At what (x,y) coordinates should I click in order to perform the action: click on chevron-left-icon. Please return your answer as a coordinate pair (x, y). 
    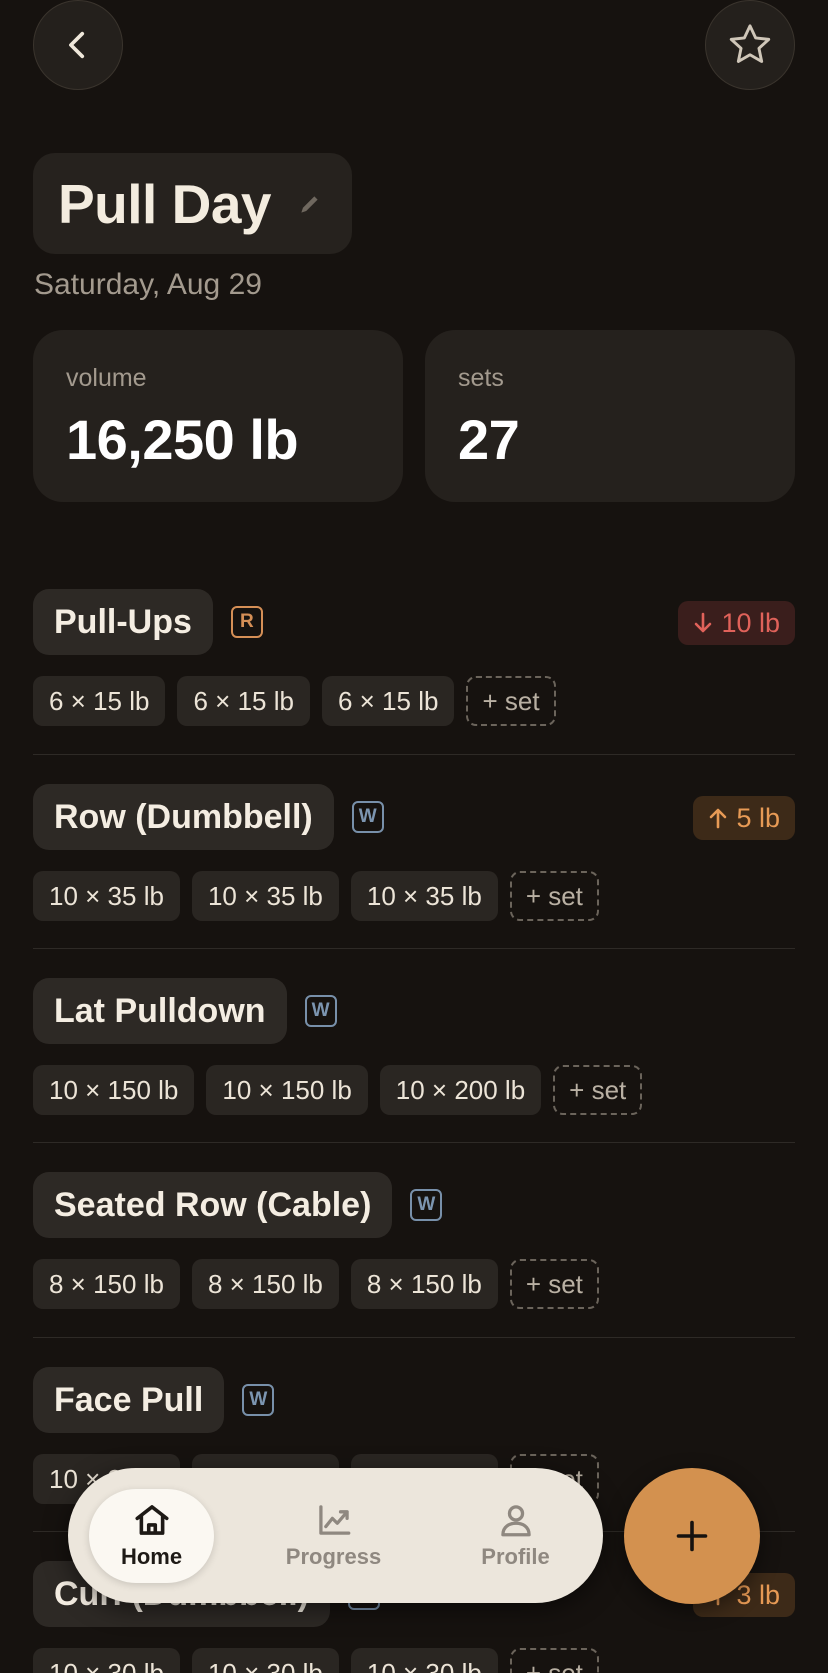
    Looking at the image, I should click on (77, 45).